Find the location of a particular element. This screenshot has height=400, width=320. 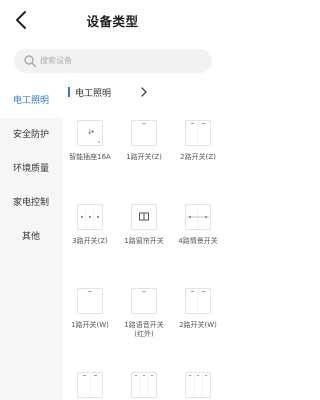

category-title: 电工照明 is located at coordinates (93, 94).